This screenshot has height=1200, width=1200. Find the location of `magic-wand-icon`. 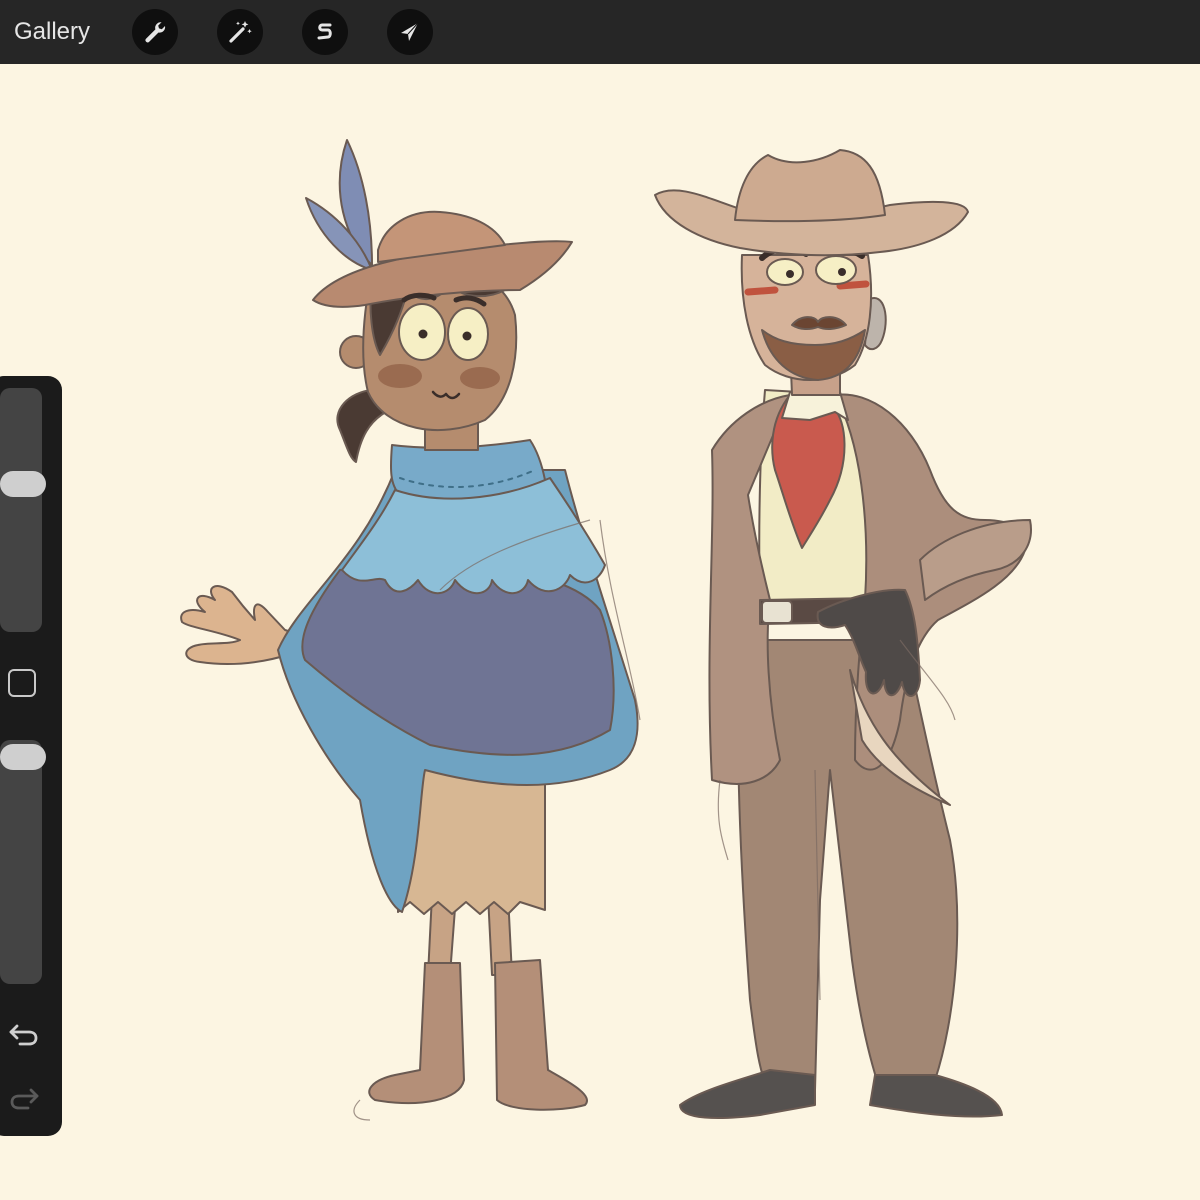

magic-wand-icon is located at coordinates (240, 32).